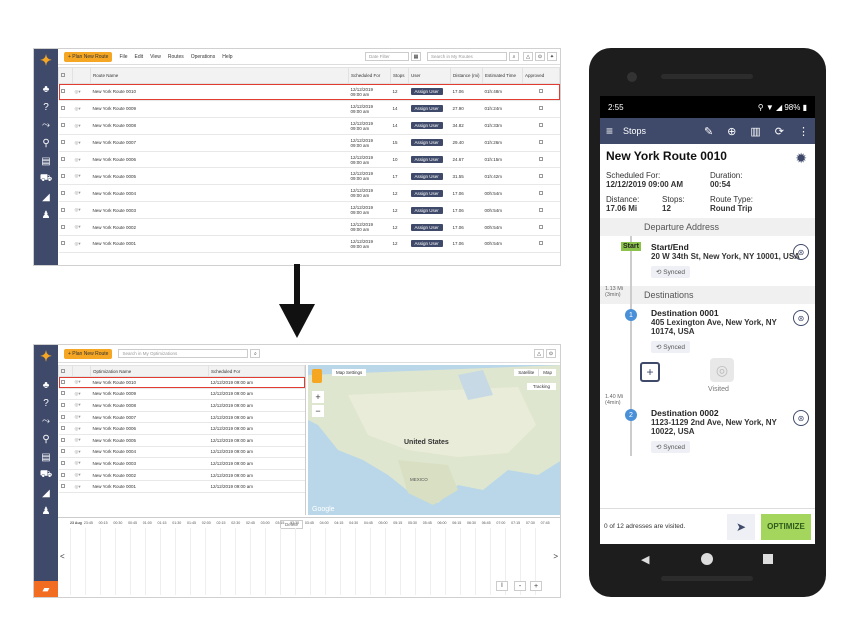 Image resolution: width=860 pixels, height=644 pixels. What do you see at coordinates (149, 452) in the screenshot?
I see `optimization-name: New York Route 0004` at bounding box center [149, 452].